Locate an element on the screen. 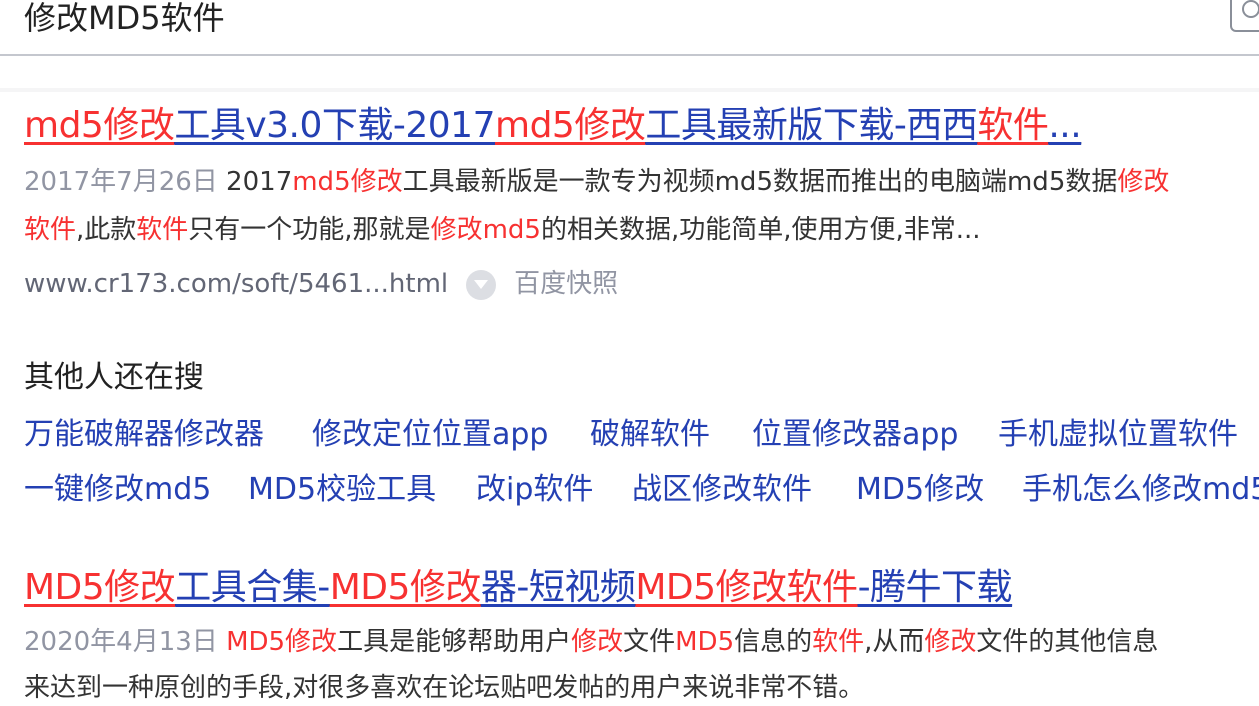  text-segment: ,从而 is located at coordinates (894, 642).